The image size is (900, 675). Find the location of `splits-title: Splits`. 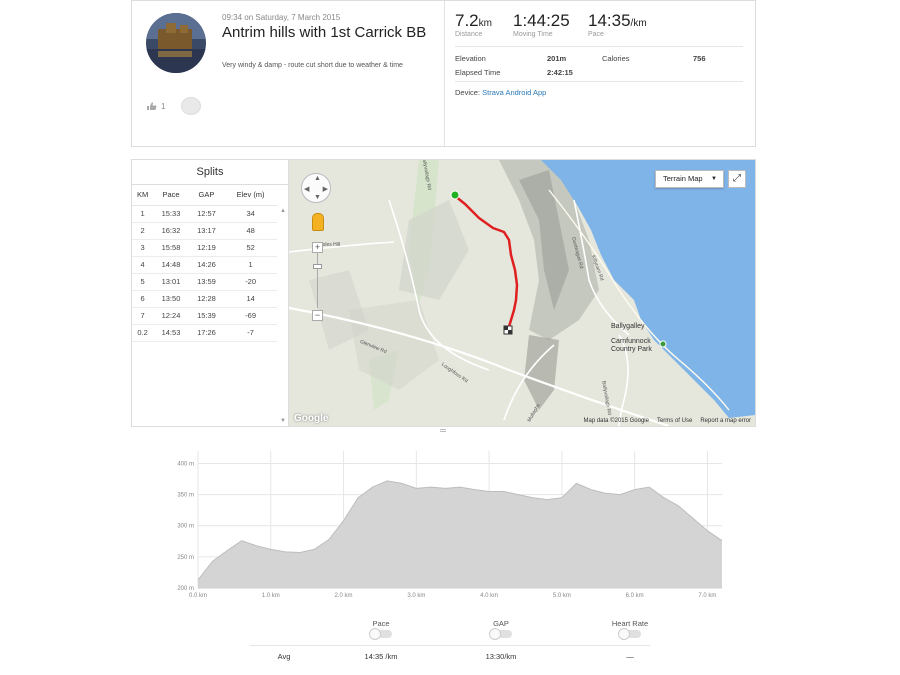

splits-title: Splits is located at coordinates (210, 172).